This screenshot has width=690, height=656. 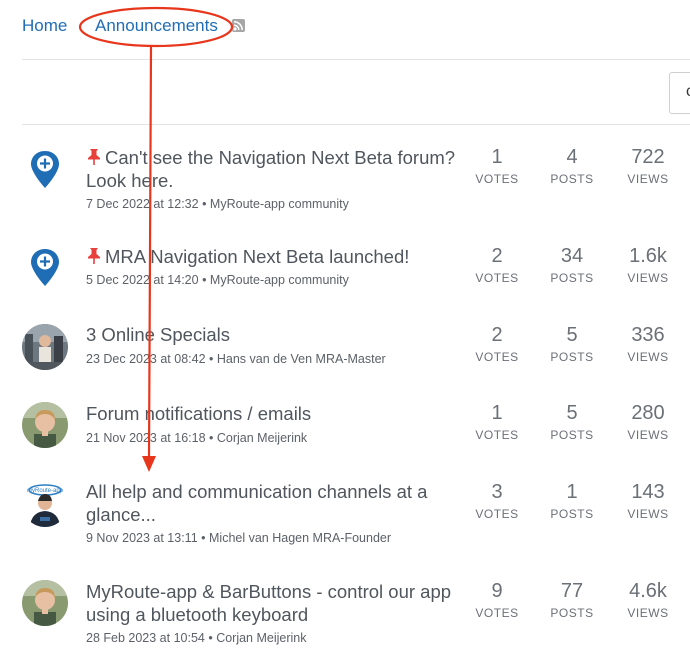 What do you see at coordinates (648, 492) in the screenshot?
I see `views-count: 143` at bounding box center [648, 492].